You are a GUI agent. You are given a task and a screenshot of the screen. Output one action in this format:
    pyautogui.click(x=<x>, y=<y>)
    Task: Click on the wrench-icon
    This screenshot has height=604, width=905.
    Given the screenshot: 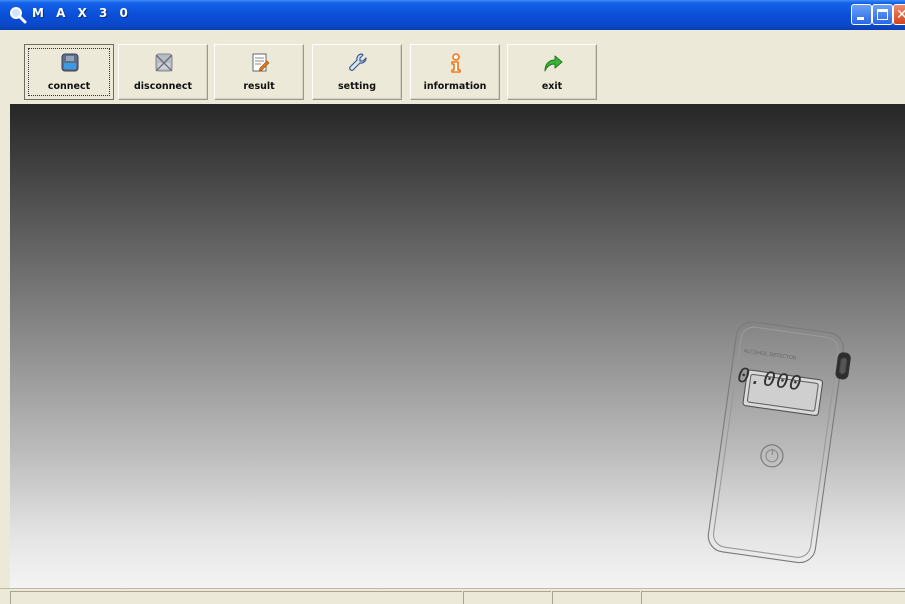 What is the action you would take?
    pyautogui.click(x=358, y=62)
    